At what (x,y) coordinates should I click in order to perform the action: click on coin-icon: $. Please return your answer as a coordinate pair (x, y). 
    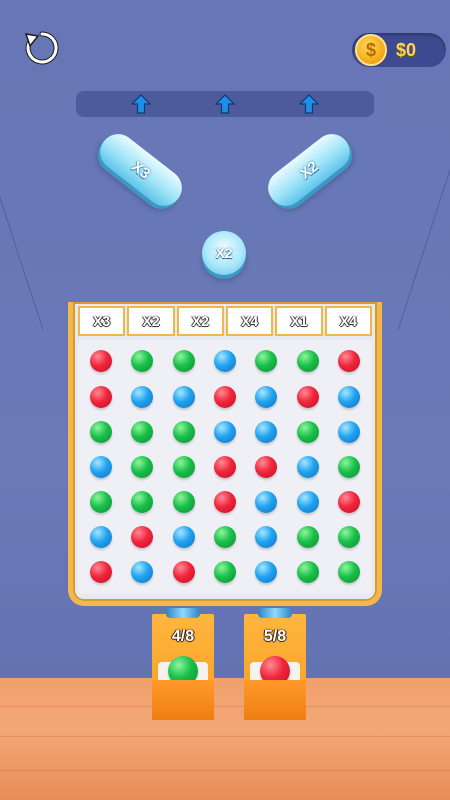
    Looking at the image, I should click on (371, 50).